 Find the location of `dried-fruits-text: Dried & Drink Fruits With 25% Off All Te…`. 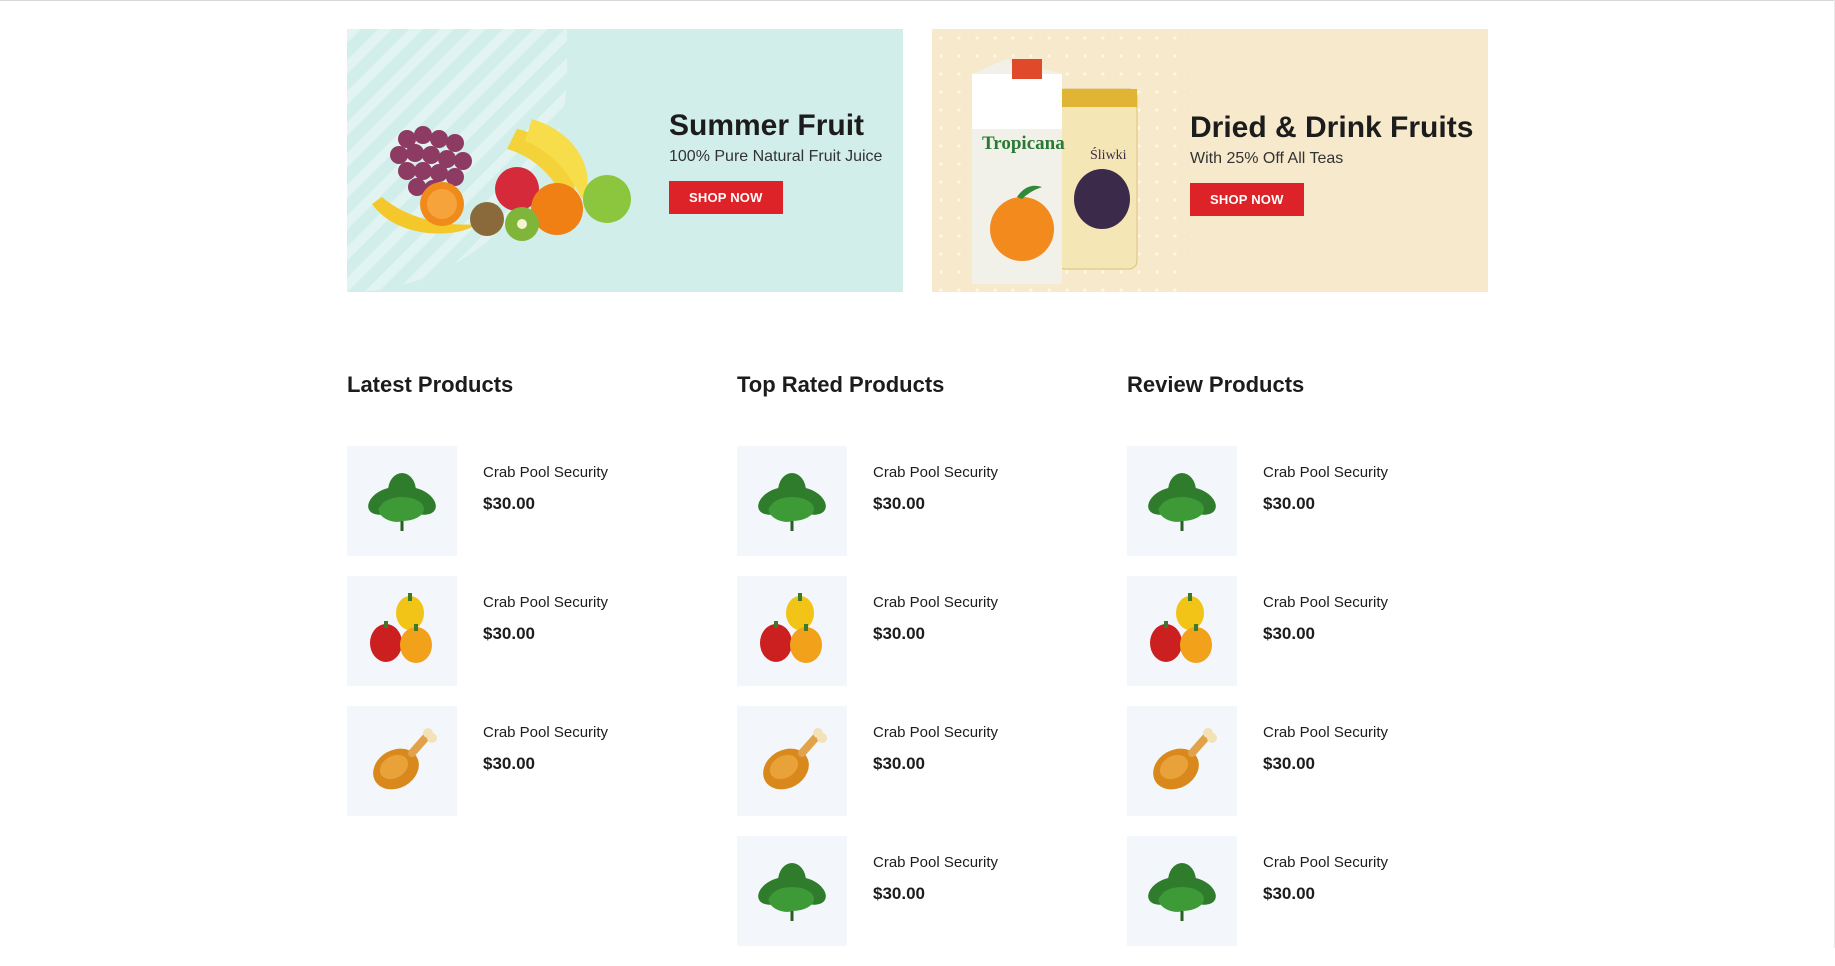

dried-fruits-text: Dried & Drink Fruits With 25% Off All Te… is located at coordinates (1331, 163).